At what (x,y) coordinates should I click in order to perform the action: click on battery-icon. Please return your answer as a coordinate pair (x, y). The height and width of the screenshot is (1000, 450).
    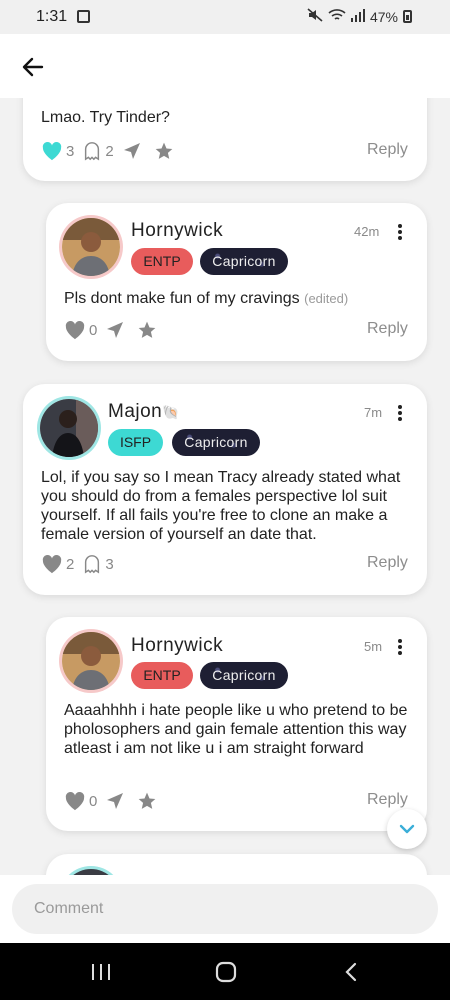
    Looking at the image, I should click on (407, 16).